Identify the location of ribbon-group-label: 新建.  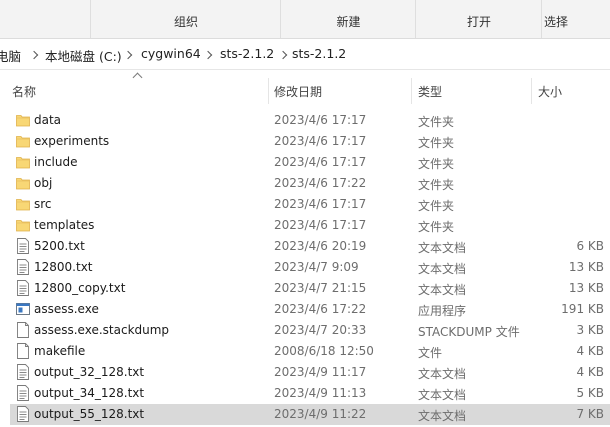
(348, 22).